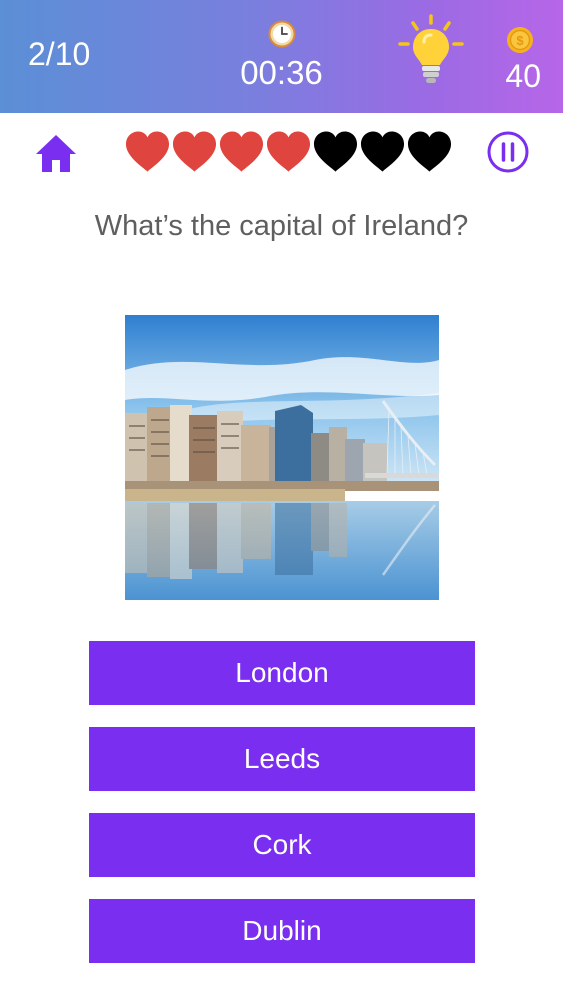 Image resolution: width=563 pixels, height=1000 pixels. I want to click on home-icon, so click(56, 154).